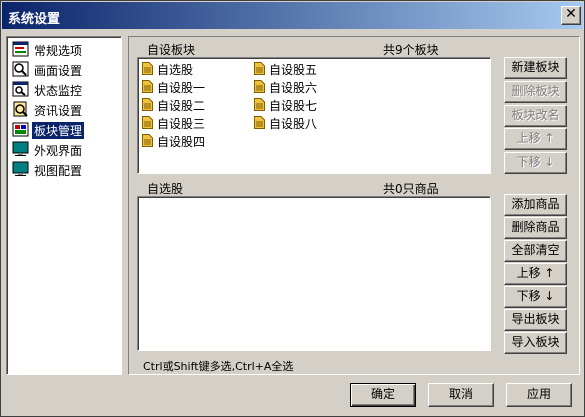 The height and width of the screenshot is (417, 585). I want to click on nav-item-board-management: 板块管理, so click(64, 129).